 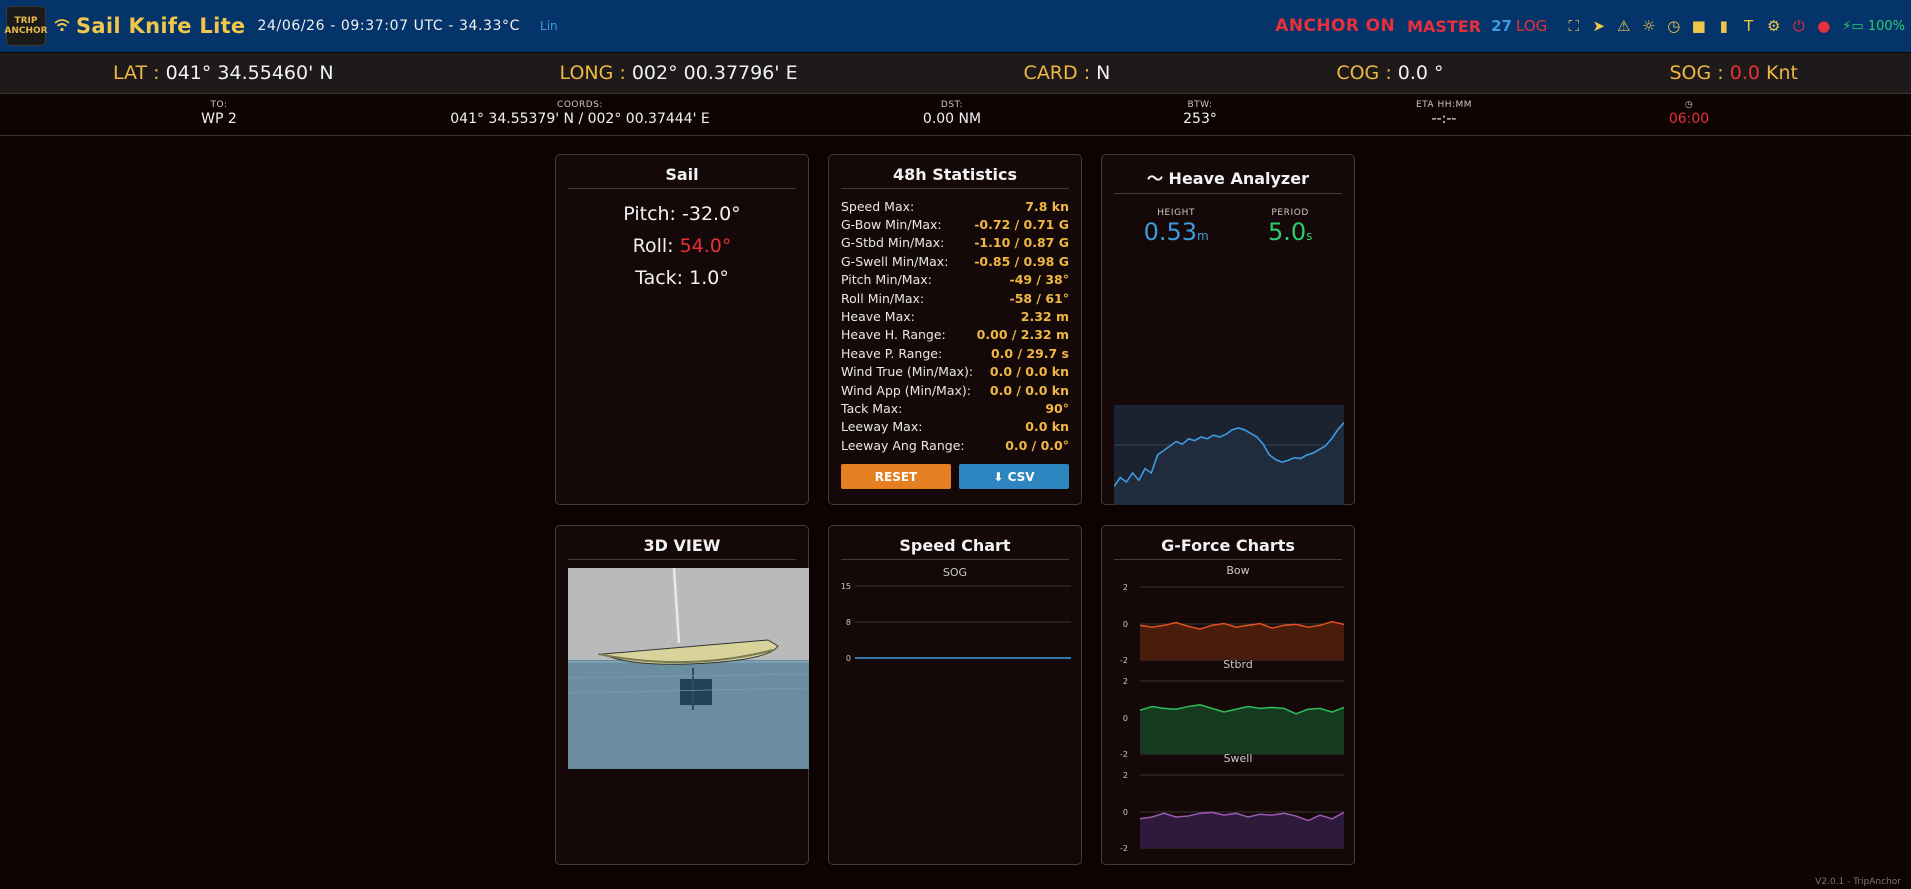 What do you see at coordinates (955, 427) in the screenshot?
I see `statistics-row: Leeway Max: 0.0 kn` at bounding box center [955, 427].